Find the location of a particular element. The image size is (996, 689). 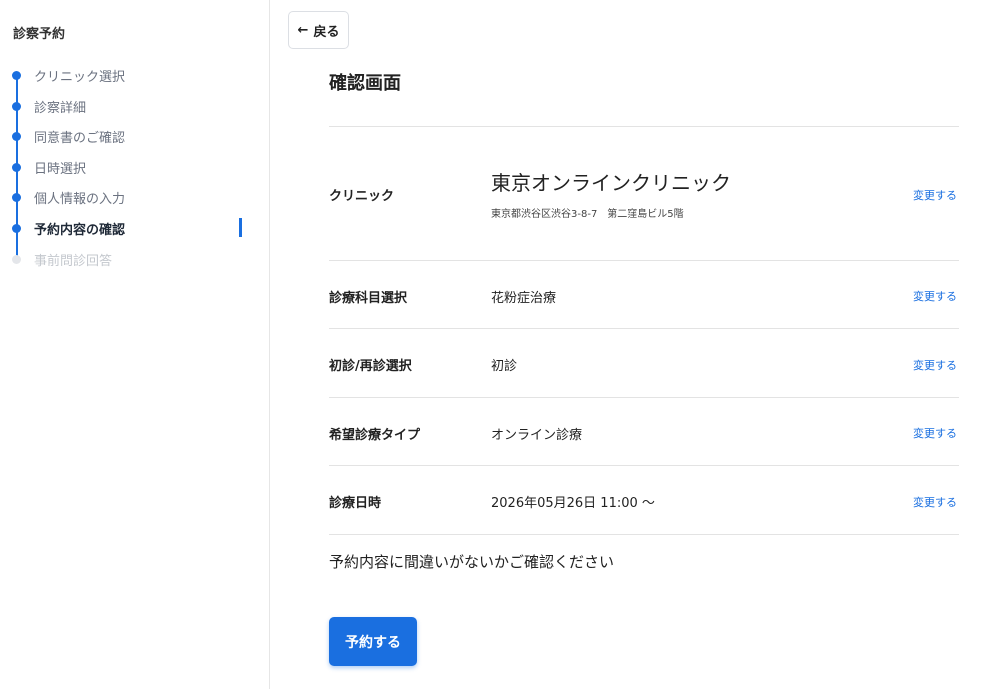

visit-type-label: 初診/再診選択 is located at coordinates (370, 366).